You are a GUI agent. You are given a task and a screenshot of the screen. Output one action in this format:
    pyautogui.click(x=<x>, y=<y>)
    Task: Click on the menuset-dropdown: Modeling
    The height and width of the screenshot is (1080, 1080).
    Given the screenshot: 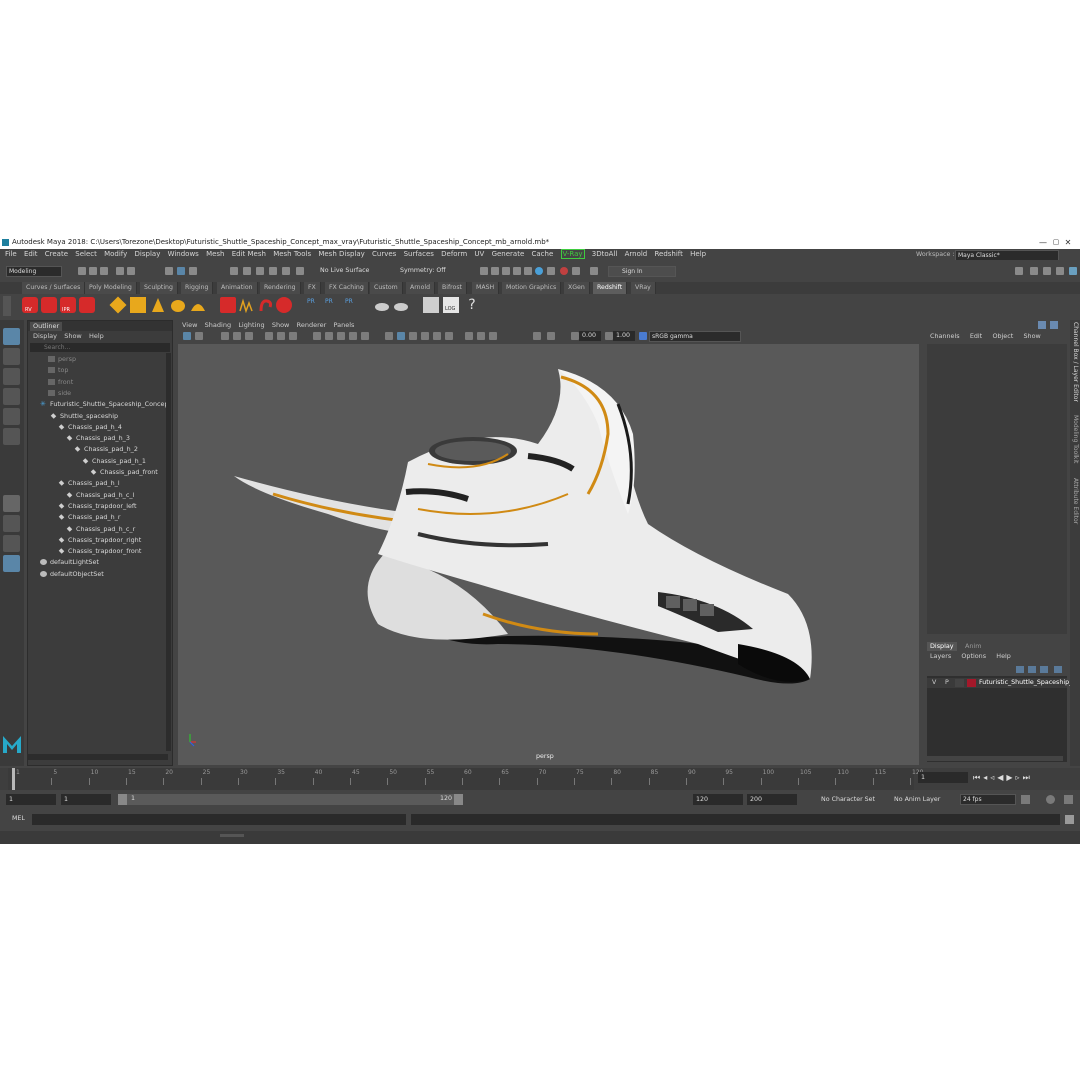 What is the action you would take?
    pyautogui.click(x=34, y=271)
    